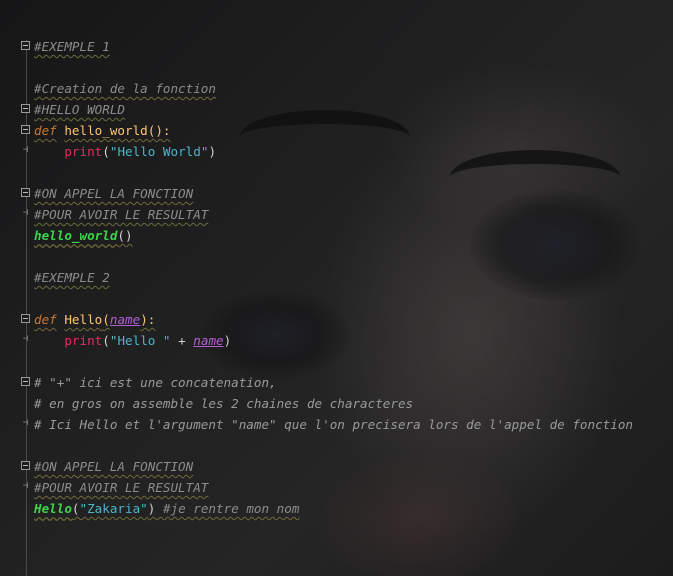  What do you see at coordinates (83, 319) in the screenshot?
I see `function-name: Hello` at bounding box center [83, 319].